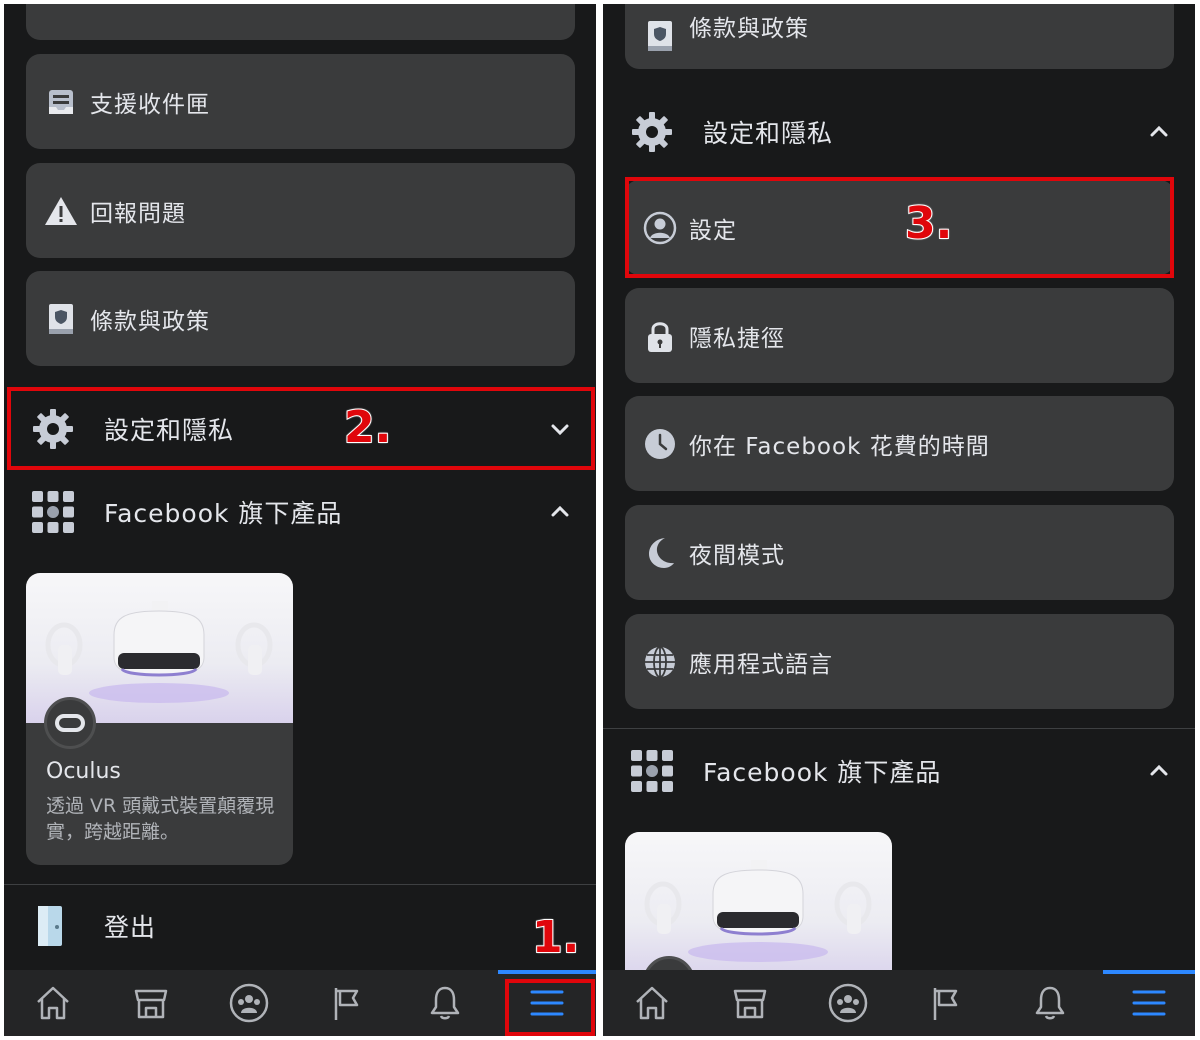 Image resolution: width=1200 pixels, height=1040 pixels. Describe the element at coordinates (130, 927) in the screenshot. I see `logout-label: 登出` at that location.